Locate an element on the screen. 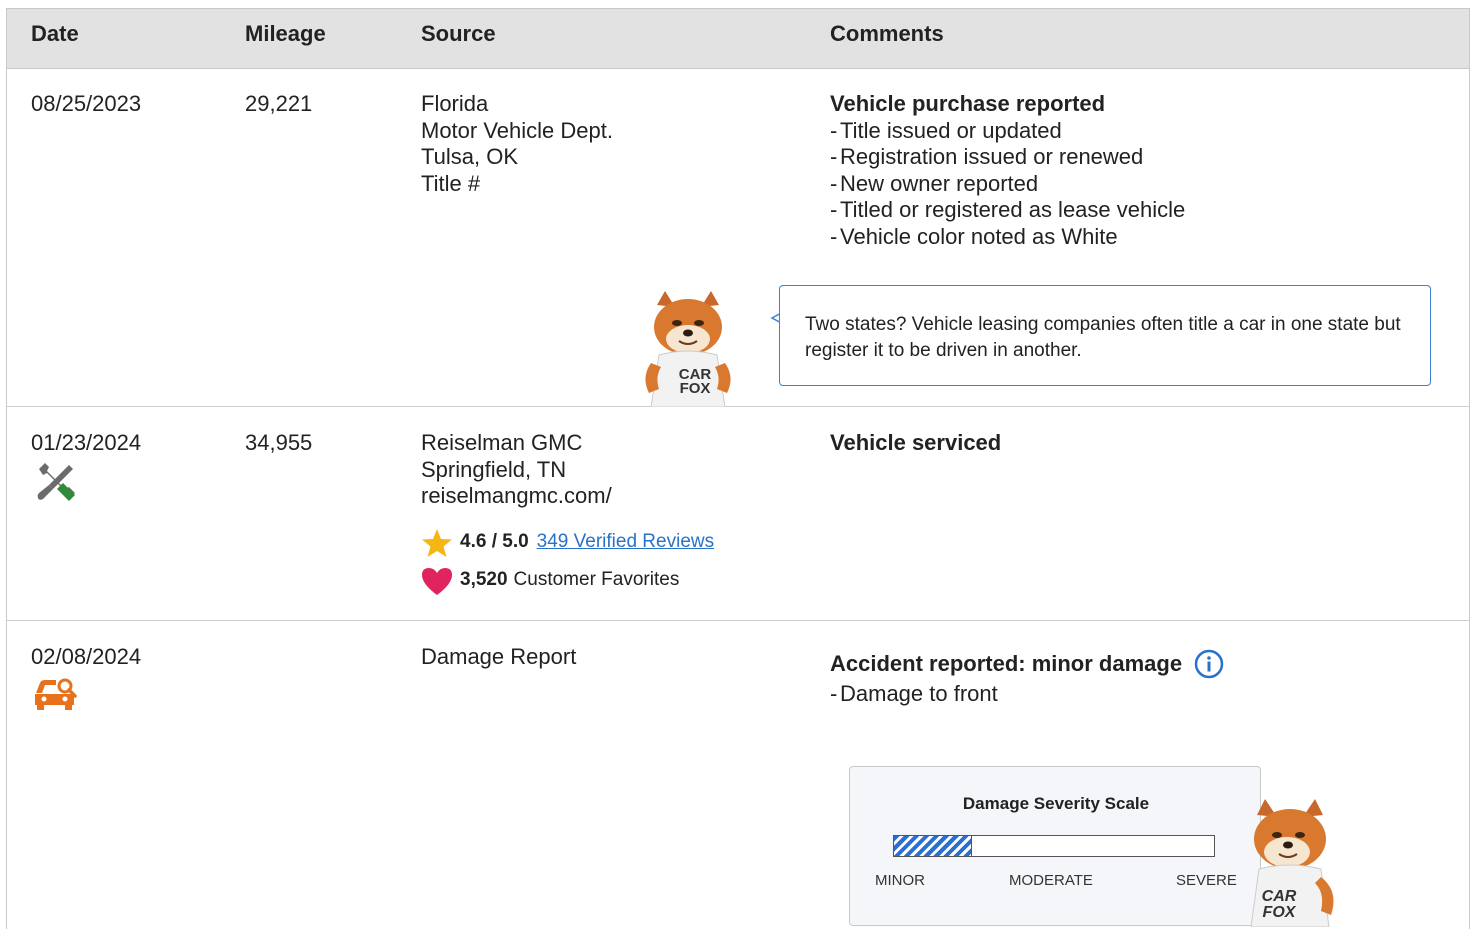 Image resolution: width=1475 pixels, height=941 pixels. comment-item: Title issued or updated is located at coordinates (1007, 131).